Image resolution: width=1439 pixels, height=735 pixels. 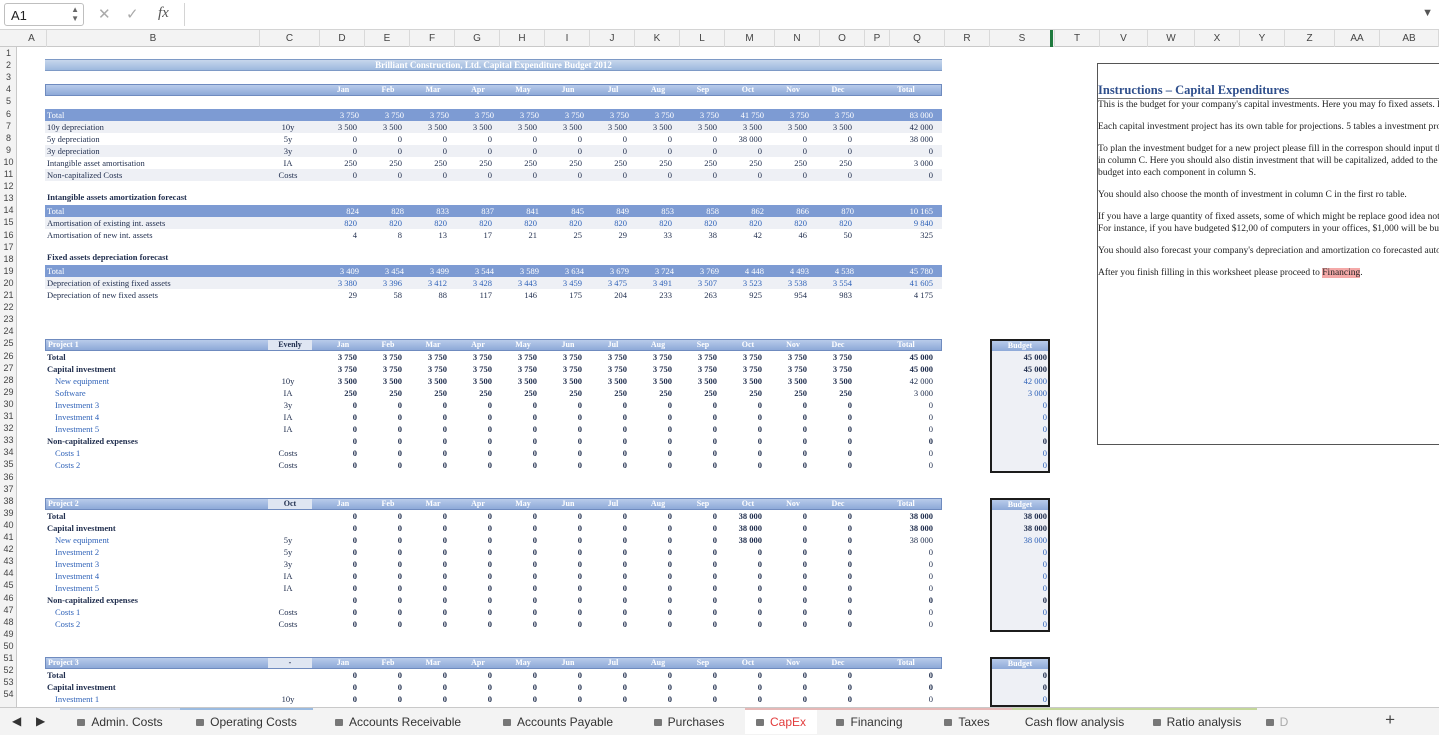 I want to click on cell-value: 3 491, so click(x=657, y=283).